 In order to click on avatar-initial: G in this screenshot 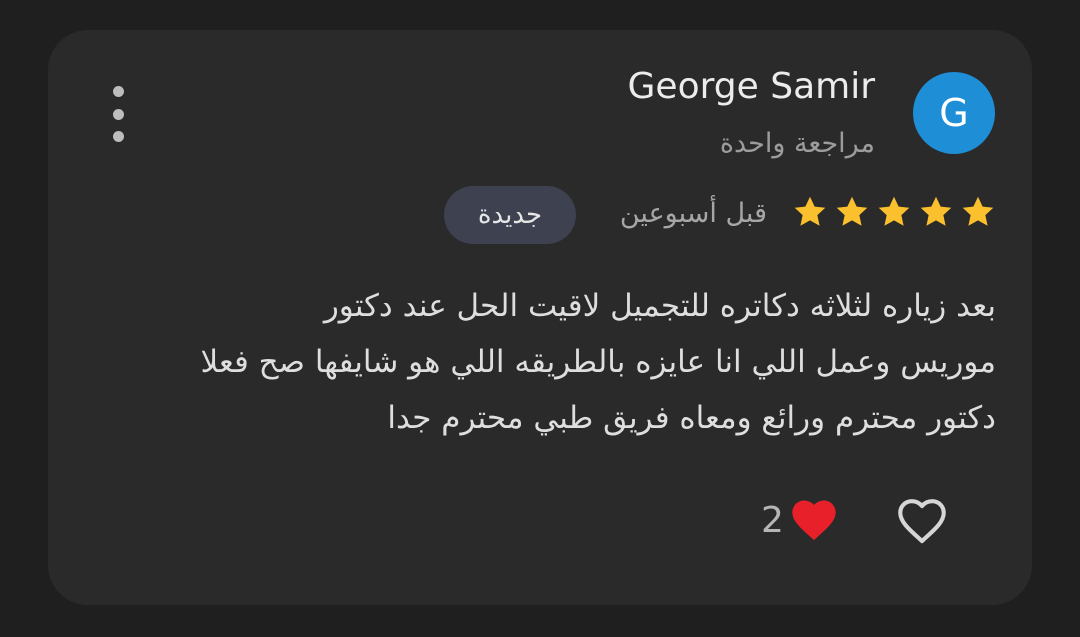, I will do `click(954, 113)`.